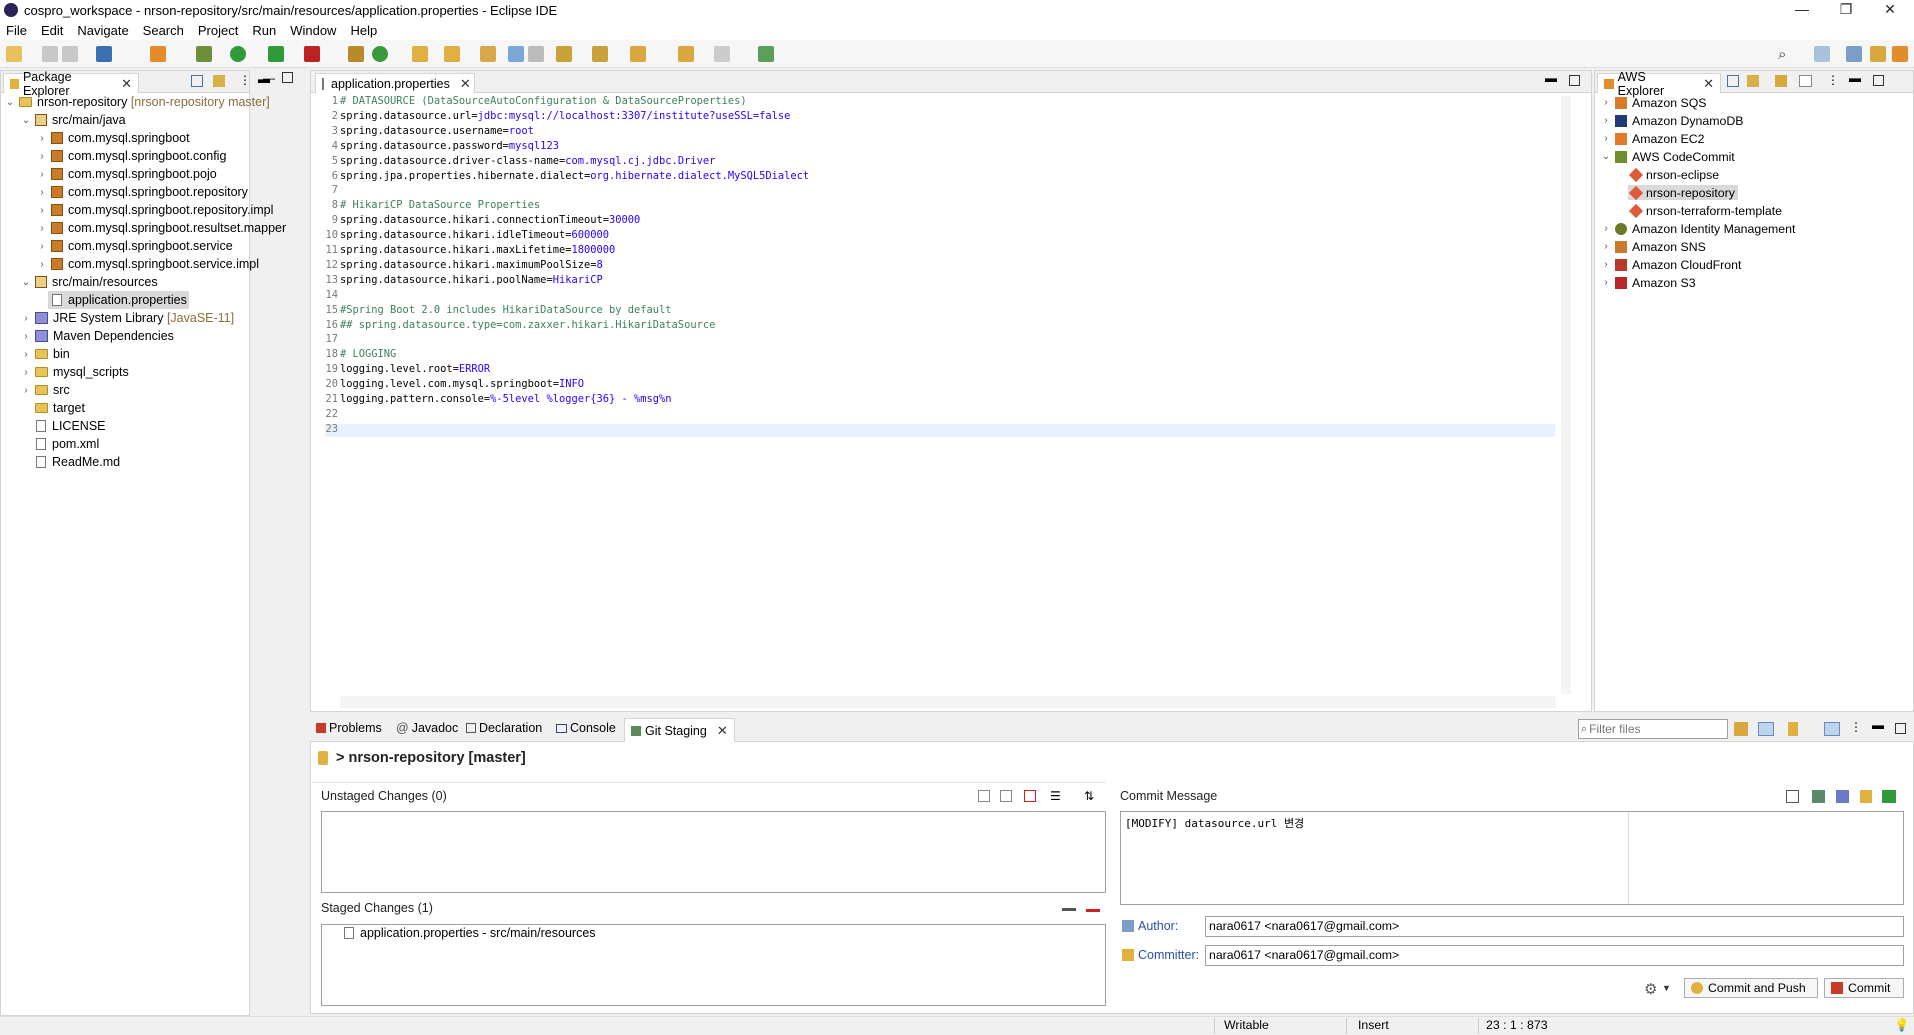 Image resolution: width=1914 pixels, height=1035 pixels. What do you see at coordinates (314, 30) in the screenshot?
I see `menu-window: Window` at bounding box center [314, 30].